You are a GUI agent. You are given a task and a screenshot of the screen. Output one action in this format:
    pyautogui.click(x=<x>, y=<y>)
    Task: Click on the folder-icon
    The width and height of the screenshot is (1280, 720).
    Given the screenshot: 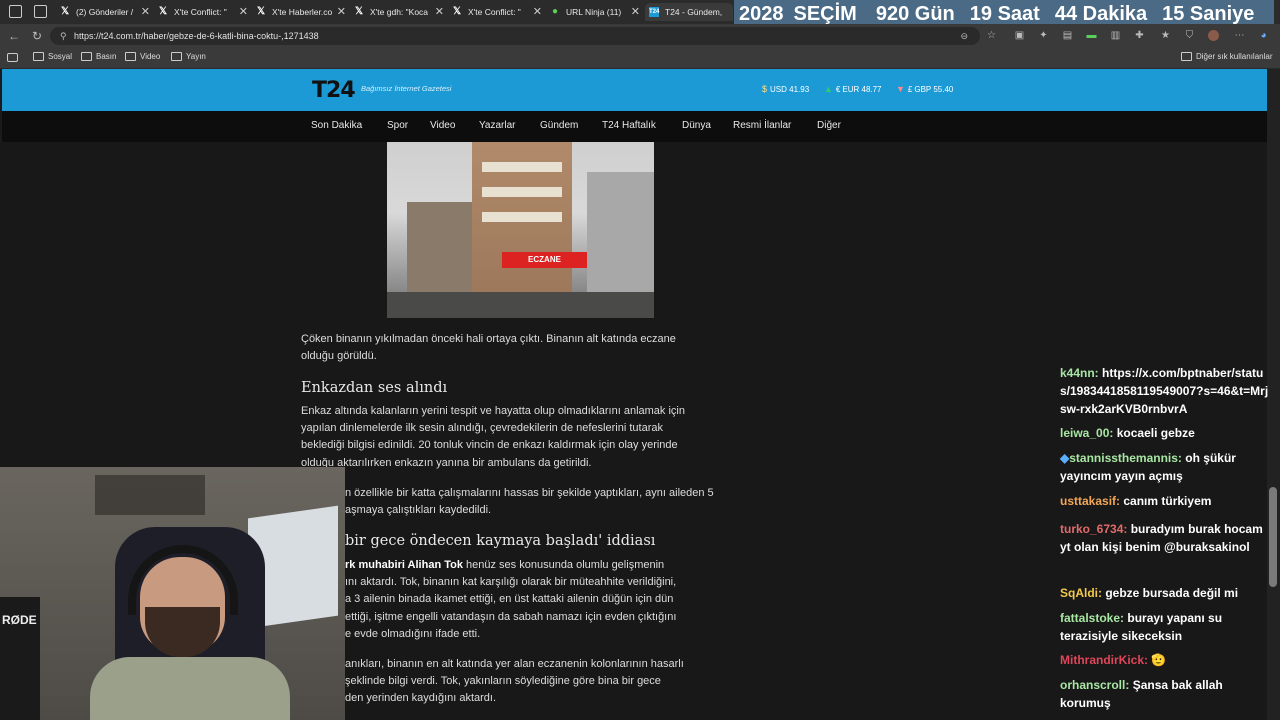 What is the action you would take?
    pyautogui.click(x=176, y=56)
    